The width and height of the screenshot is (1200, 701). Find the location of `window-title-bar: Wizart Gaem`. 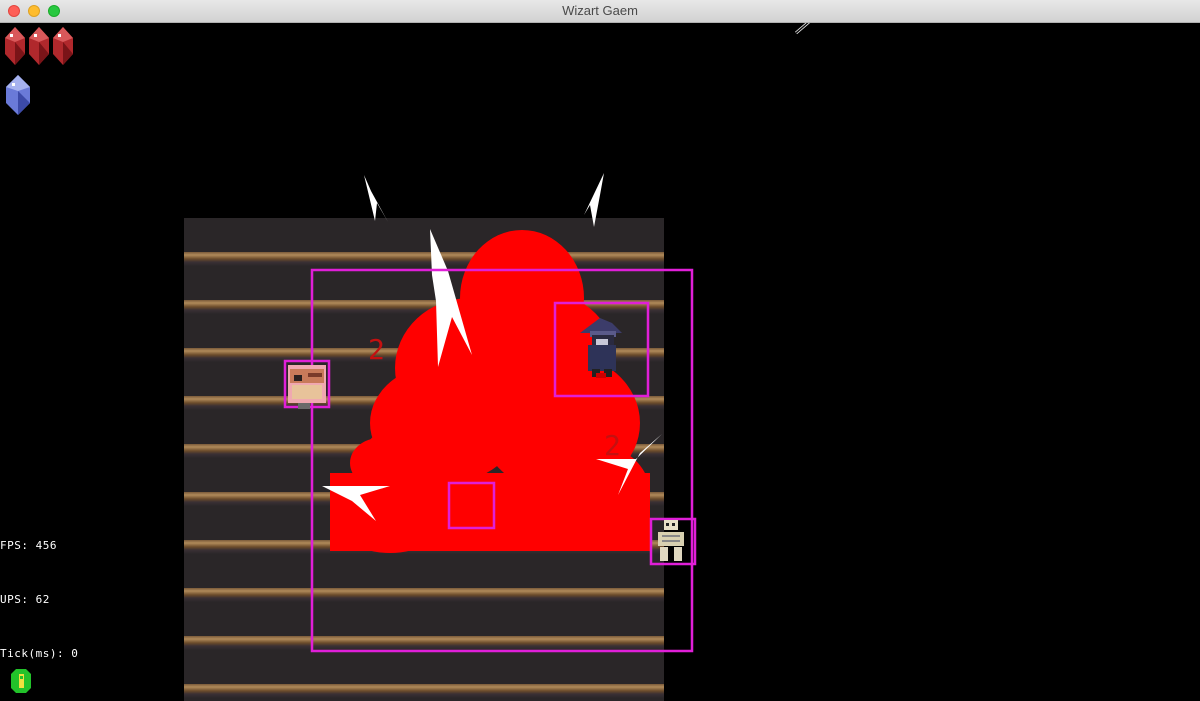

window-title-bar: Wizart Gaem is located at coordinates (600, 11).